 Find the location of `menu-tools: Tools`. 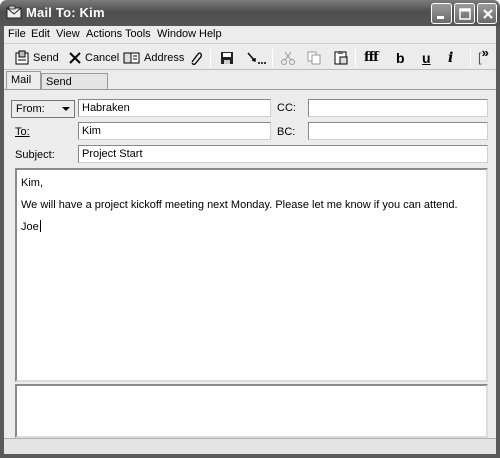

menu-tools: Tools is located at coordinates (138, 34).